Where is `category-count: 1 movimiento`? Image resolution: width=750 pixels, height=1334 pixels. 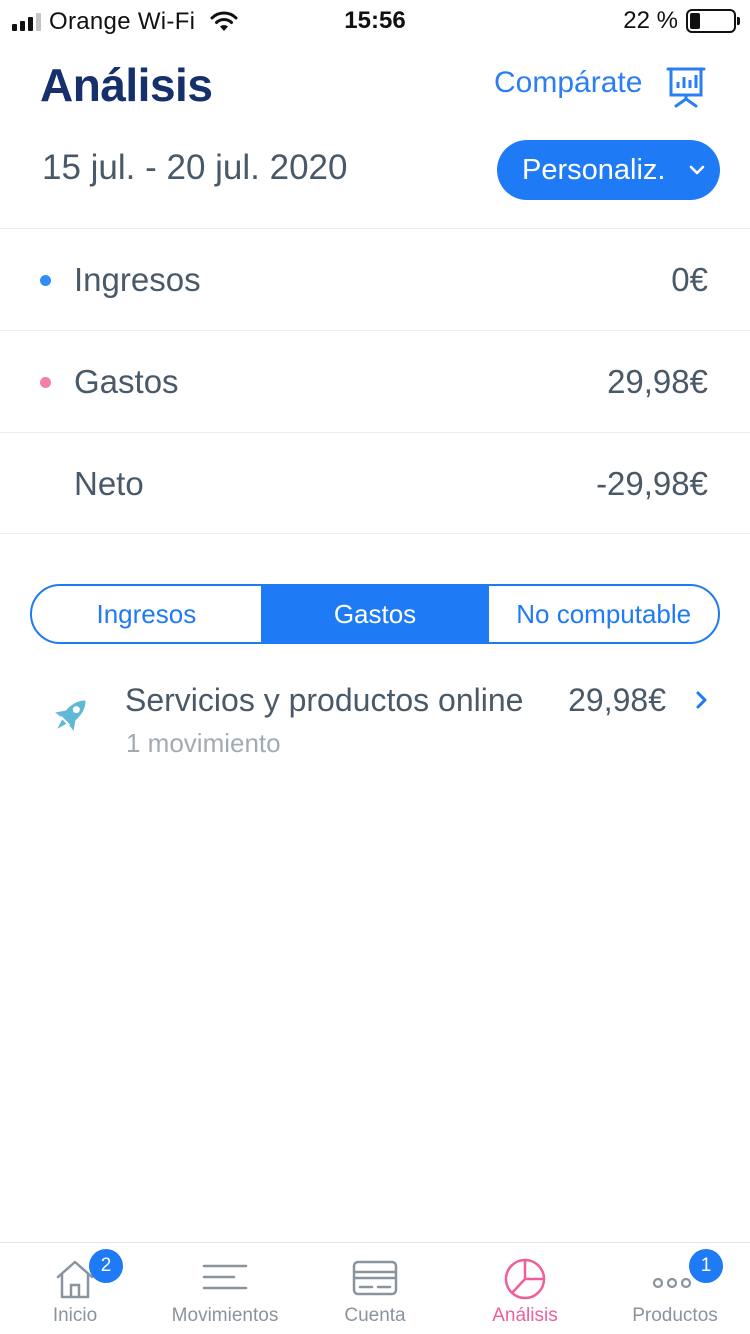 category-count: 1 movimiento is located at coordinates (203, 743).